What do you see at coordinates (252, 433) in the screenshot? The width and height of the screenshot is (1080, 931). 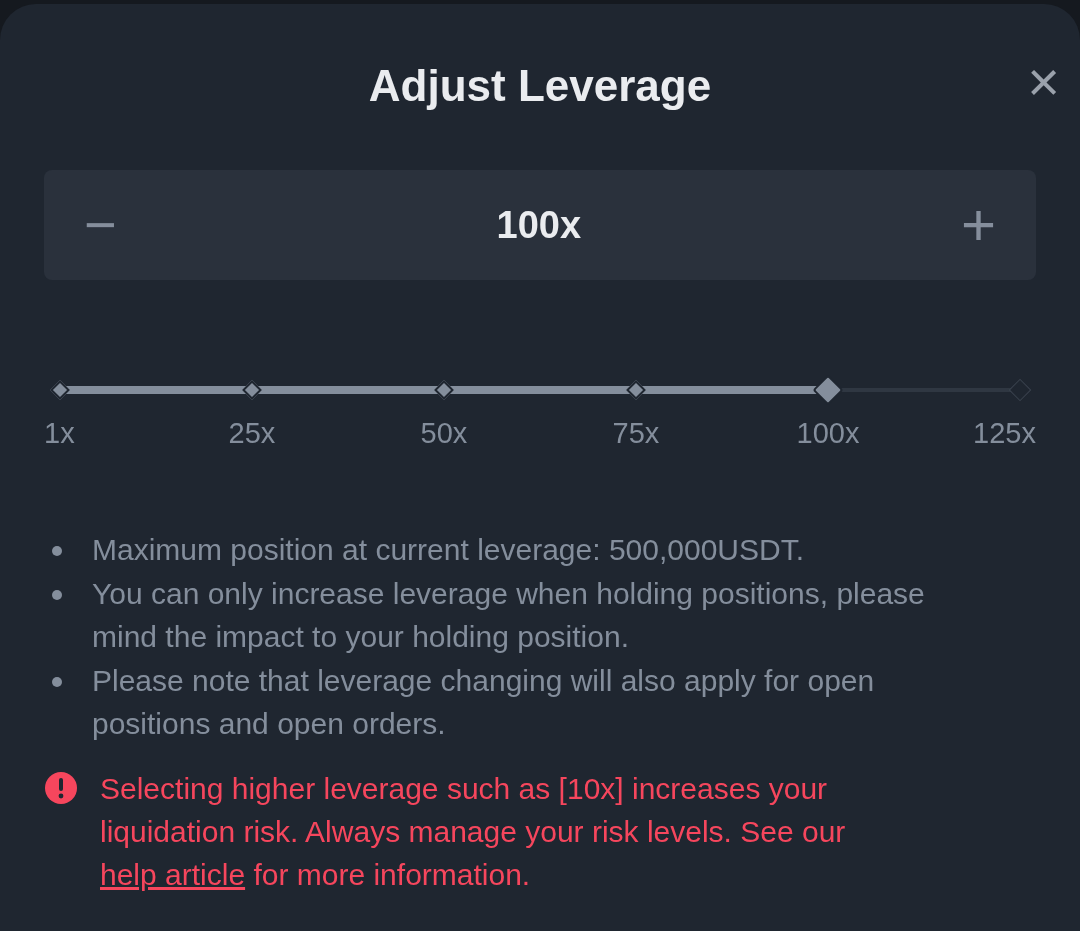 I see `tick-label: 25x` at bounding box center [252, 433].